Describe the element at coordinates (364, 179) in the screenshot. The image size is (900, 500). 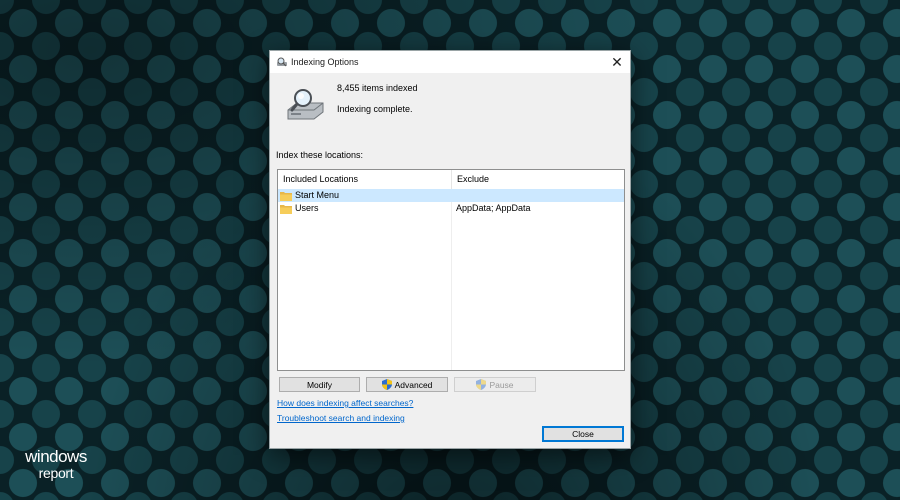
I see `column-header-included: Included Locations` at that location.